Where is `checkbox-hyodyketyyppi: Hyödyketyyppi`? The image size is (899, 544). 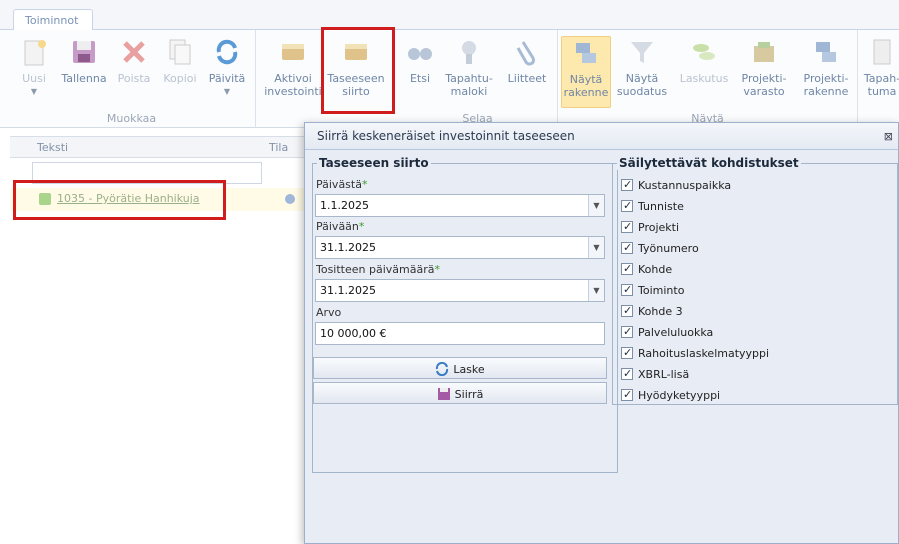 checkbox-hyodyketyyppi: Hyödyketyyppi is located at coordinates (670, 395).